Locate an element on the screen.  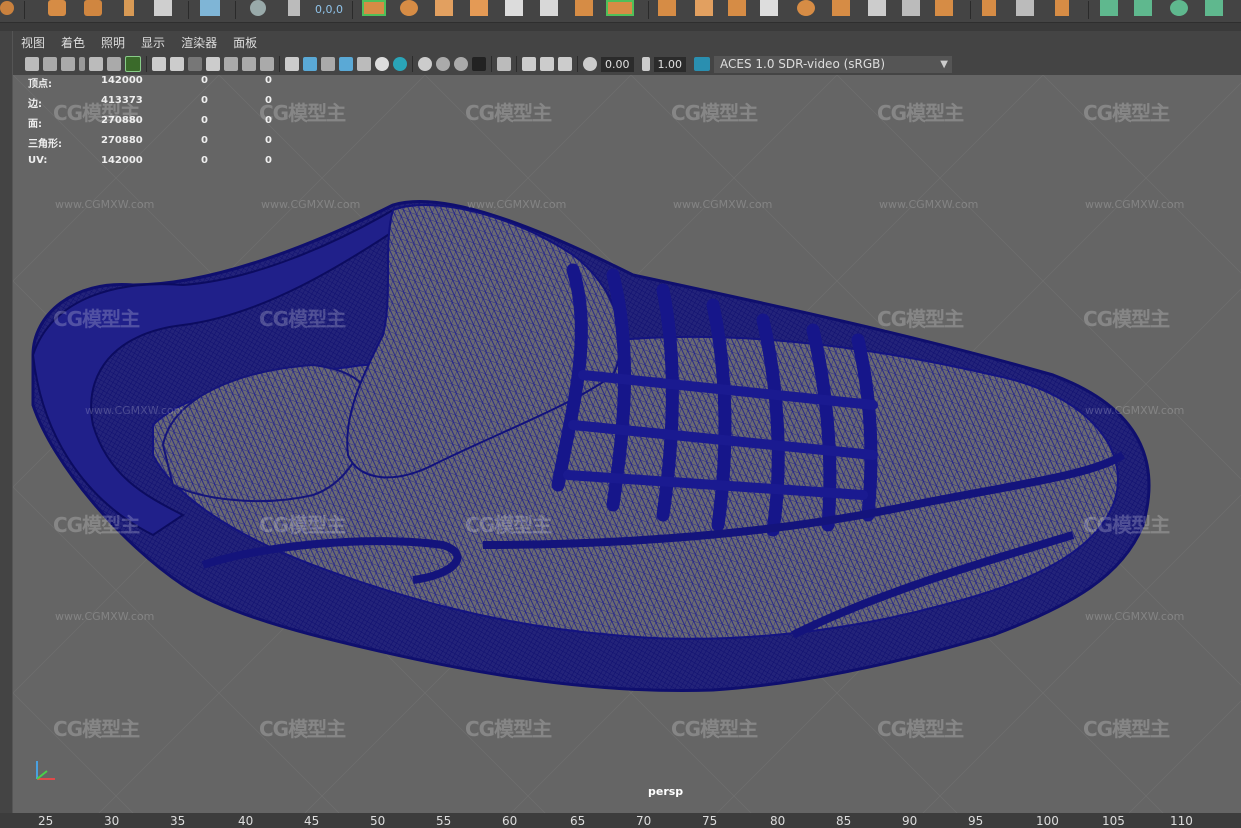
menu-renderer: 渲染器 is located at coordinates (199, 42).